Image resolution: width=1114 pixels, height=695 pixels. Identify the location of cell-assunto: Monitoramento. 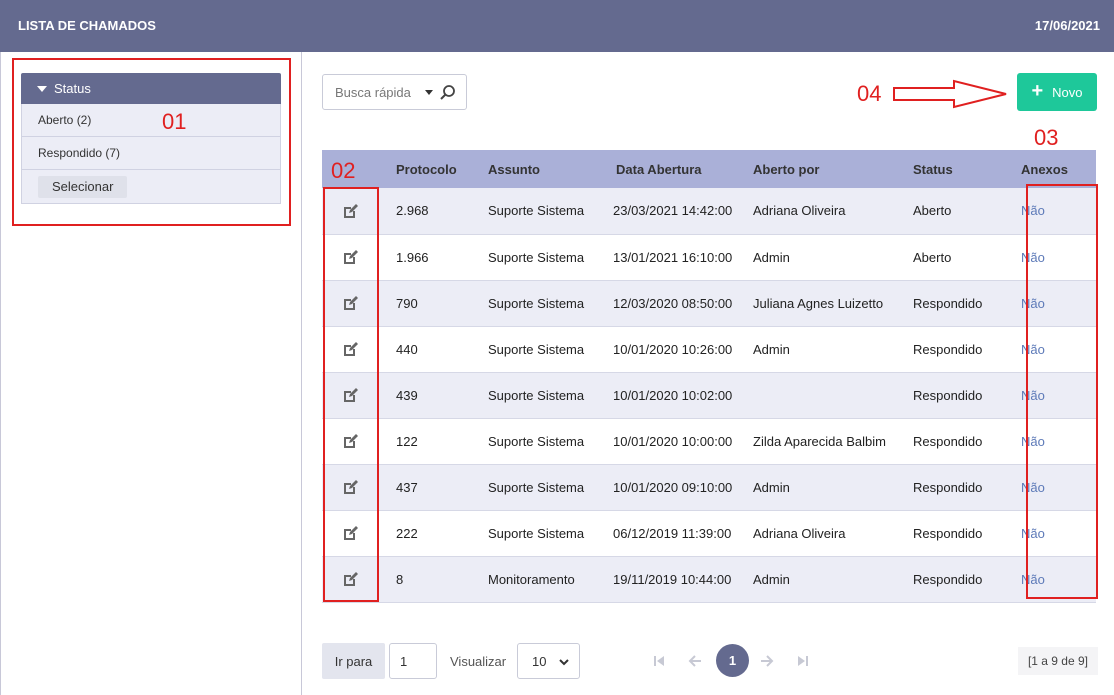
(544, 579).